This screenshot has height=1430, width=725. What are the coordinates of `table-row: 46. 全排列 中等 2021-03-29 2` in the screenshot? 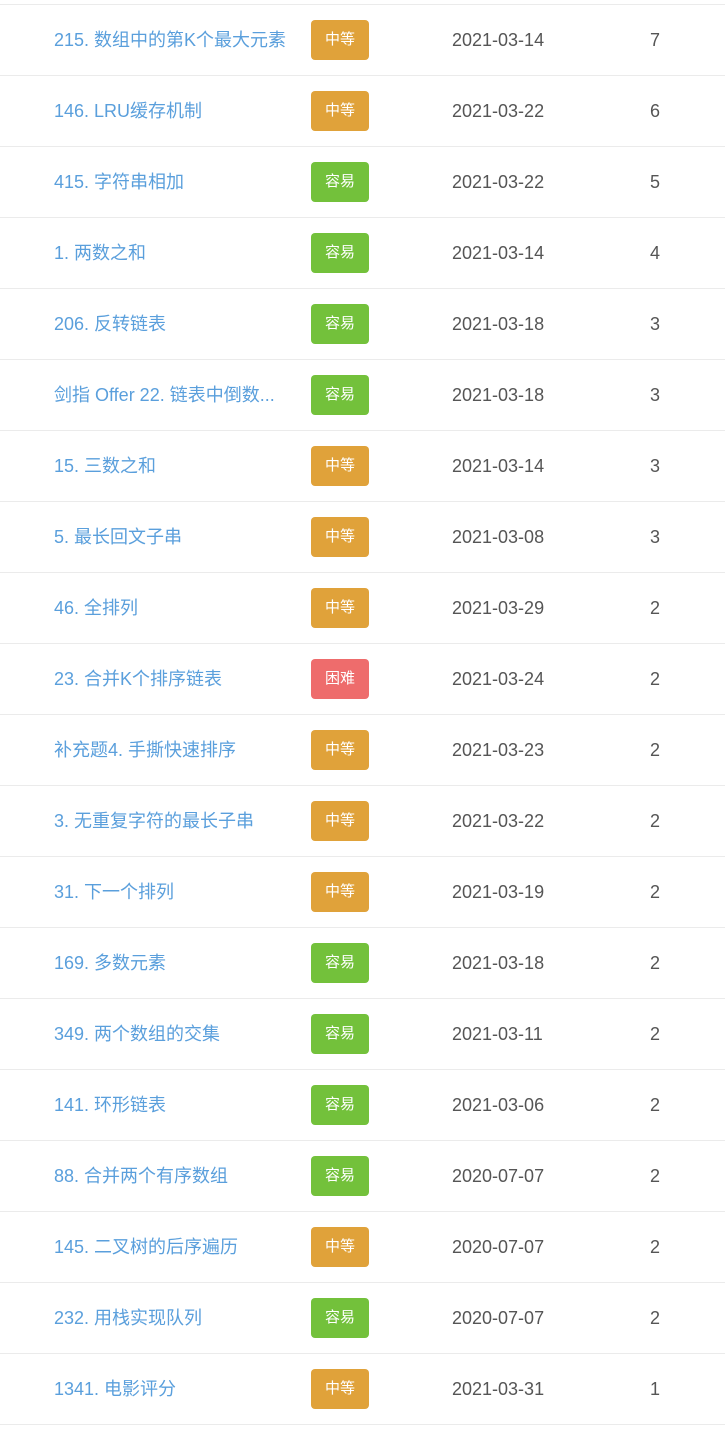 It's located at (362, 608).